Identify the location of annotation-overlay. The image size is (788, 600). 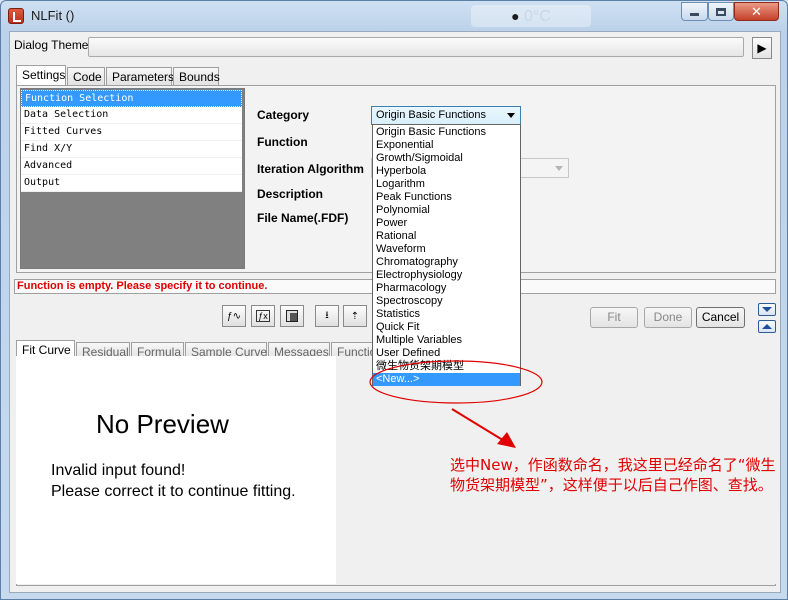
(456, 404).